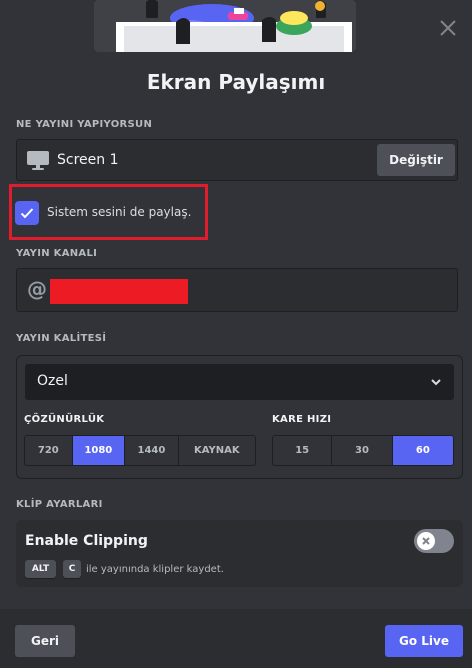  What do you see at coordinates (61, 338) in the screenshot?
I see `quality-section-label: YAYIN KALİTESİ` at bounding box center [61, 338].